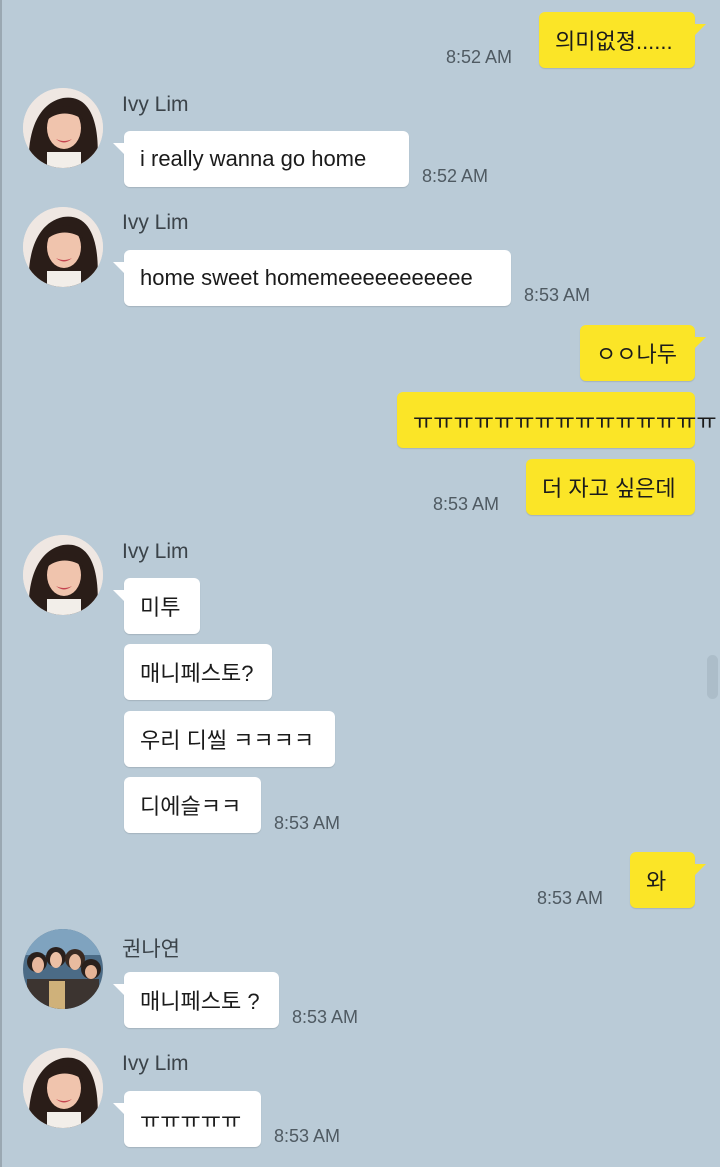  I want to click on message-text: 미투, so click(160, 607).